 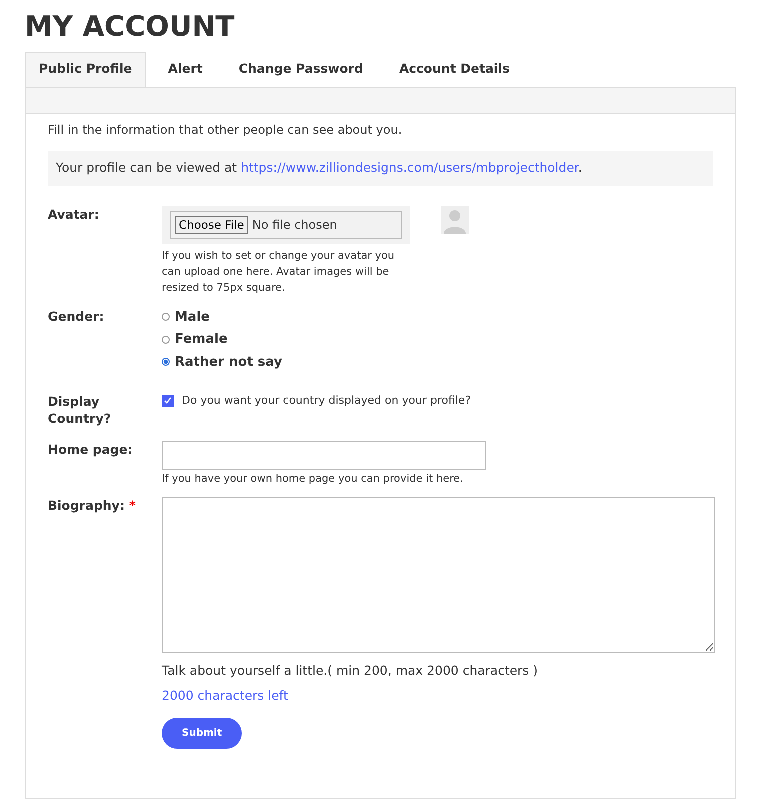 What do you see at coordinates (279, 272) in the screenshot?
I see `avatar-help-text: If you wish to set or change your avatar you can upload one here. Avatar images will be resized to 75px square.` at bounding box center [279, 272].